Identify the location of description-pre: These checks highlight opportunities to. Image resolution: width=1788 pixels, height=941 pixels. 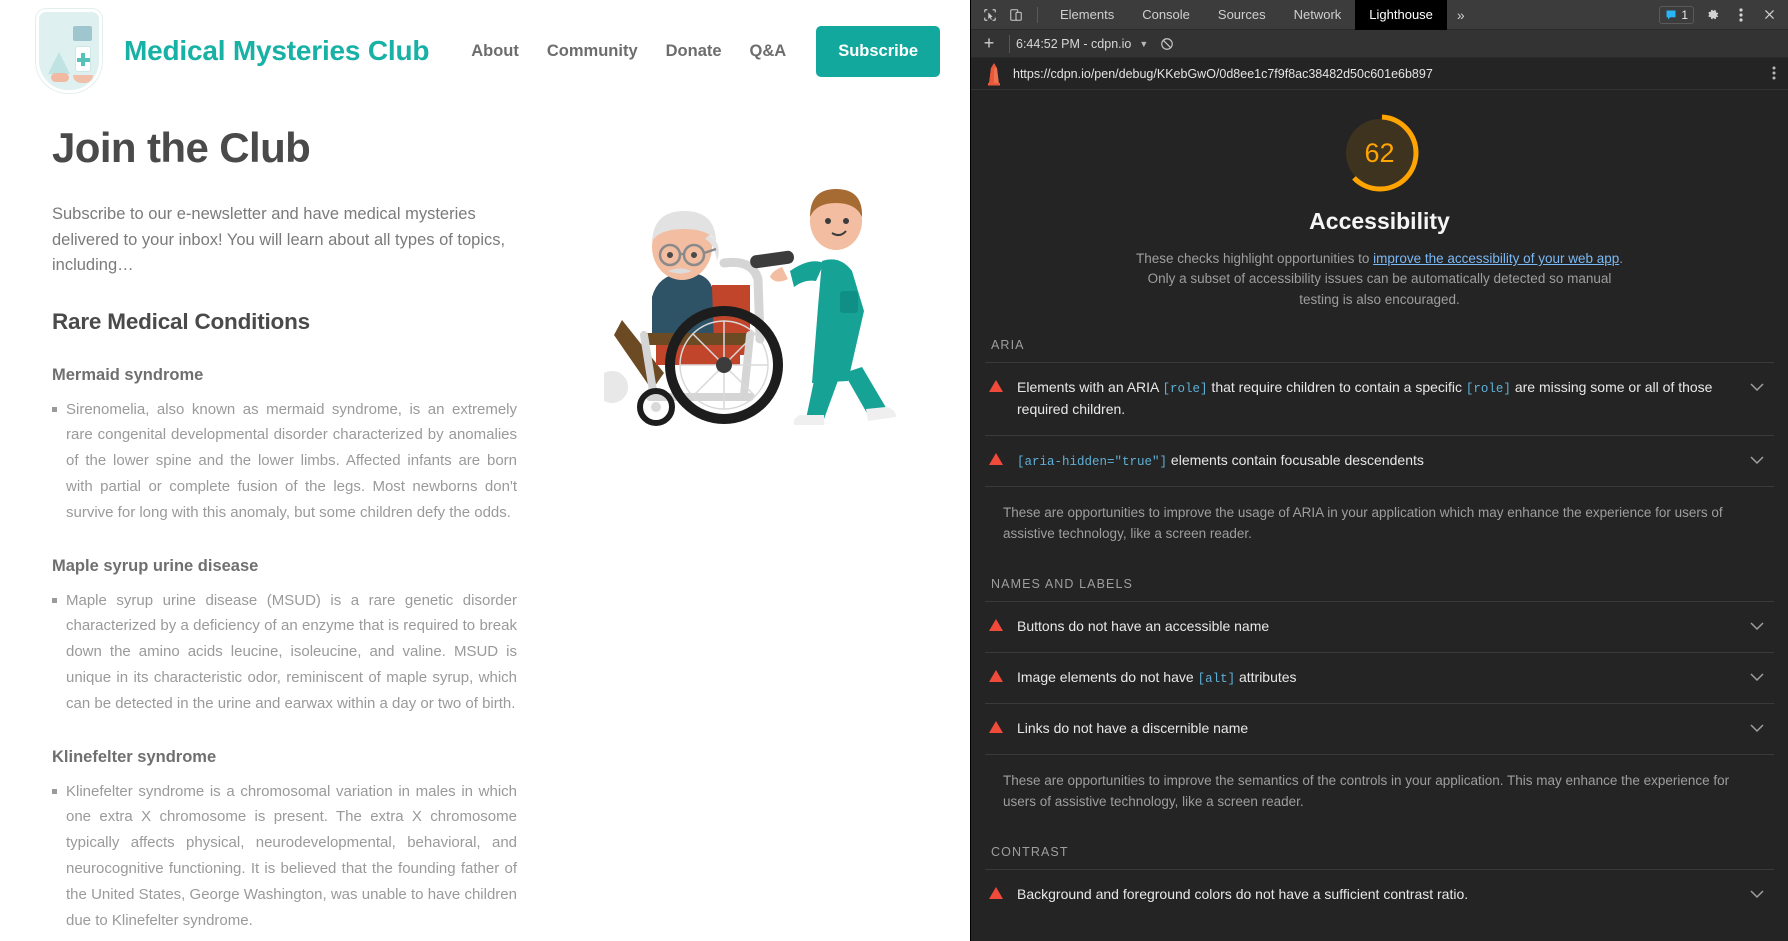
(1254, 258).